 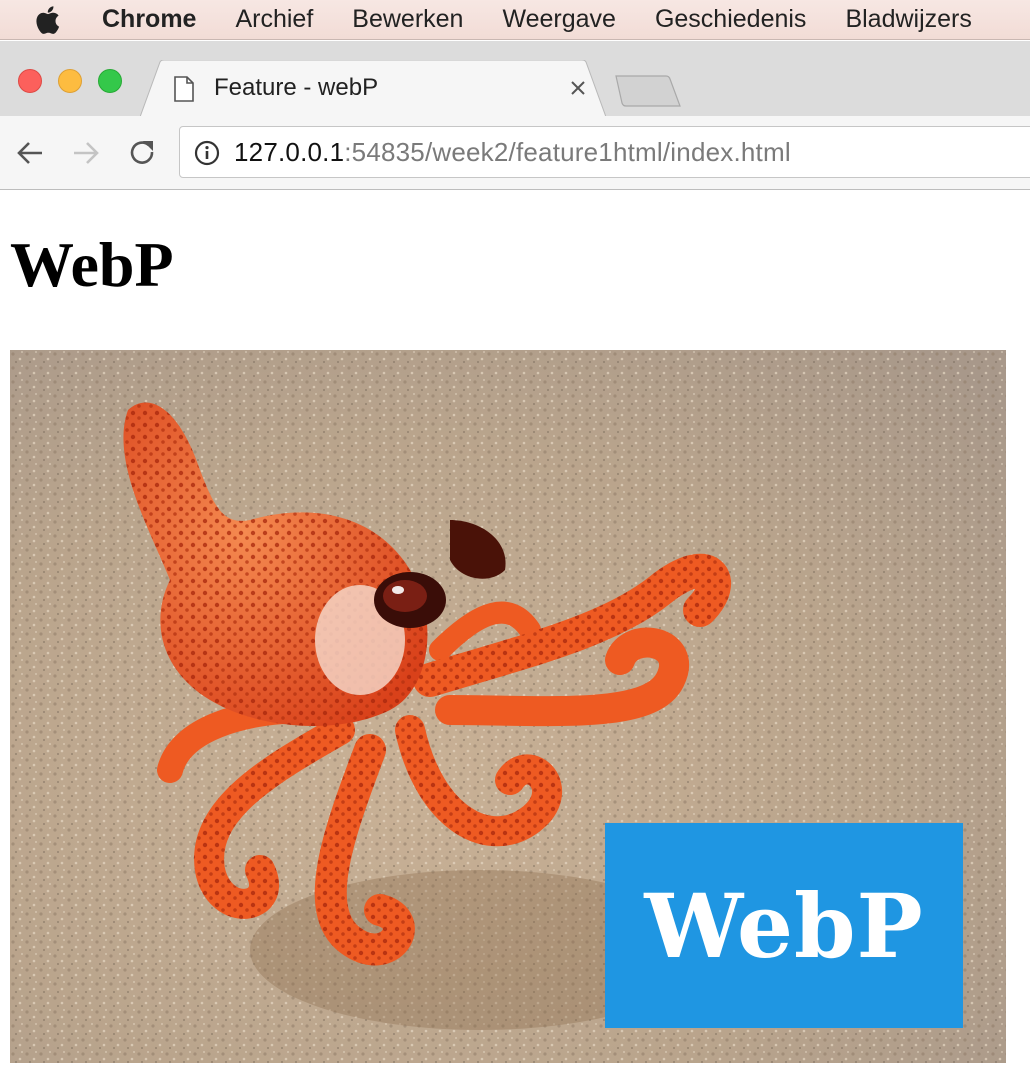 What do you see at coordinates (648, 93) in the screenshot?
I see `new-tab-button` at bounding box center [648, 93].